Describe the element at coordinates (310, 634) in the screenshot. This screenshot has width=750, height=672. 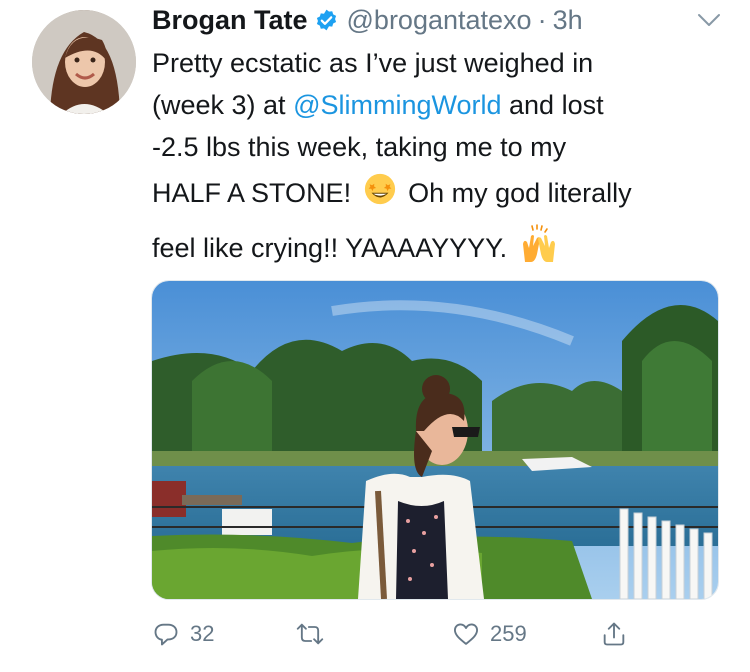
I see `retweet-icon` at that location.